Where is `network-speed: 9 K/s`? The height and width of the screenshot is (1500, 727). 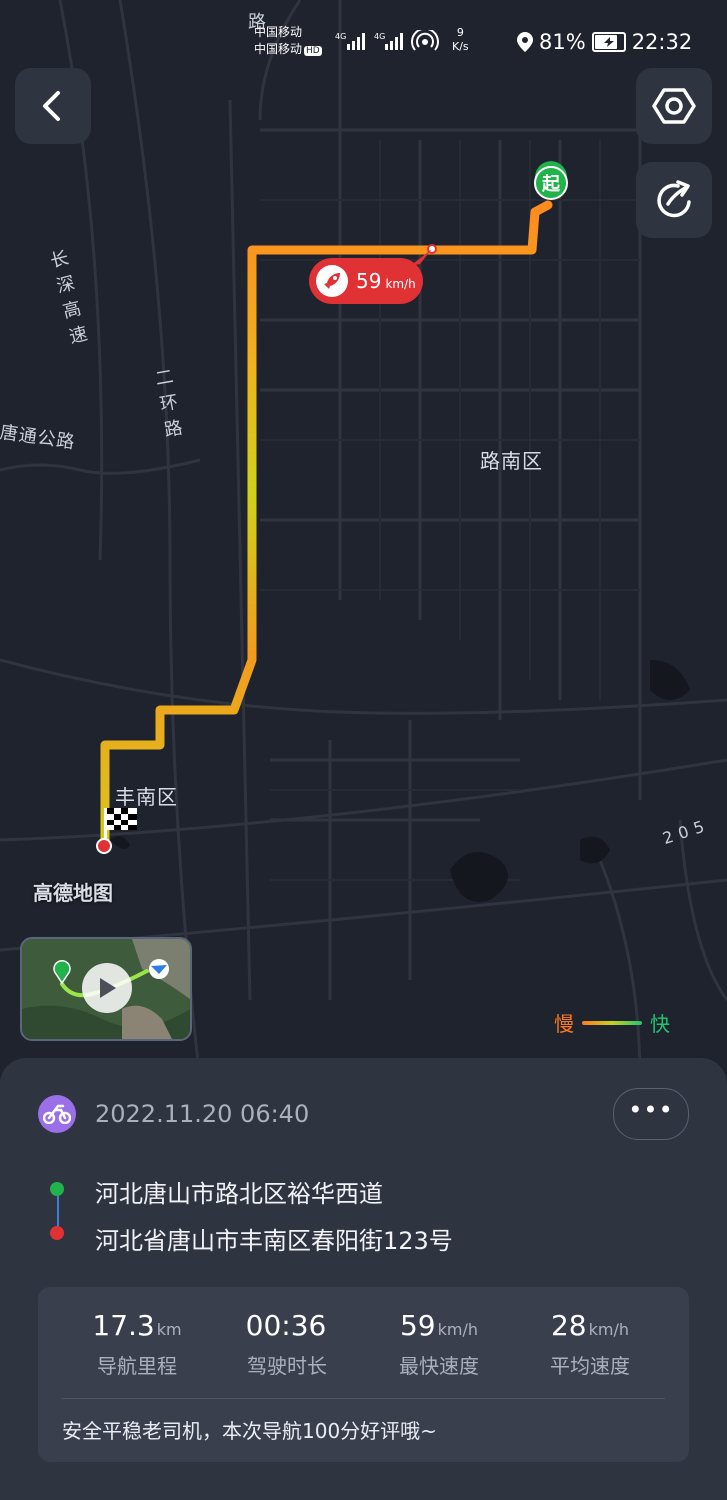
network-speed: 9 K/s is located at coordinates (460, 40).